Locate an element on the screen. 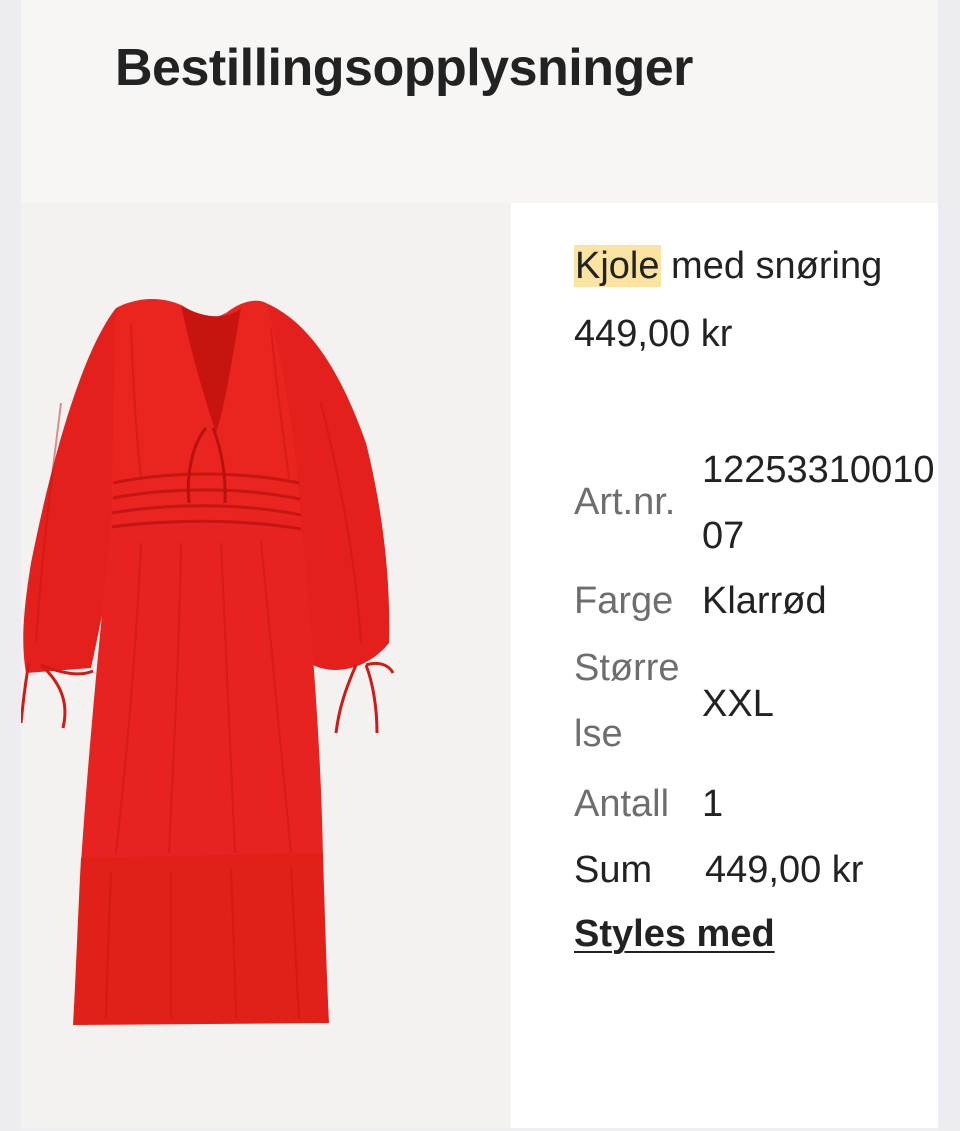  page-title: Bestillingsopplysninger is located at coordinates (404, 68).